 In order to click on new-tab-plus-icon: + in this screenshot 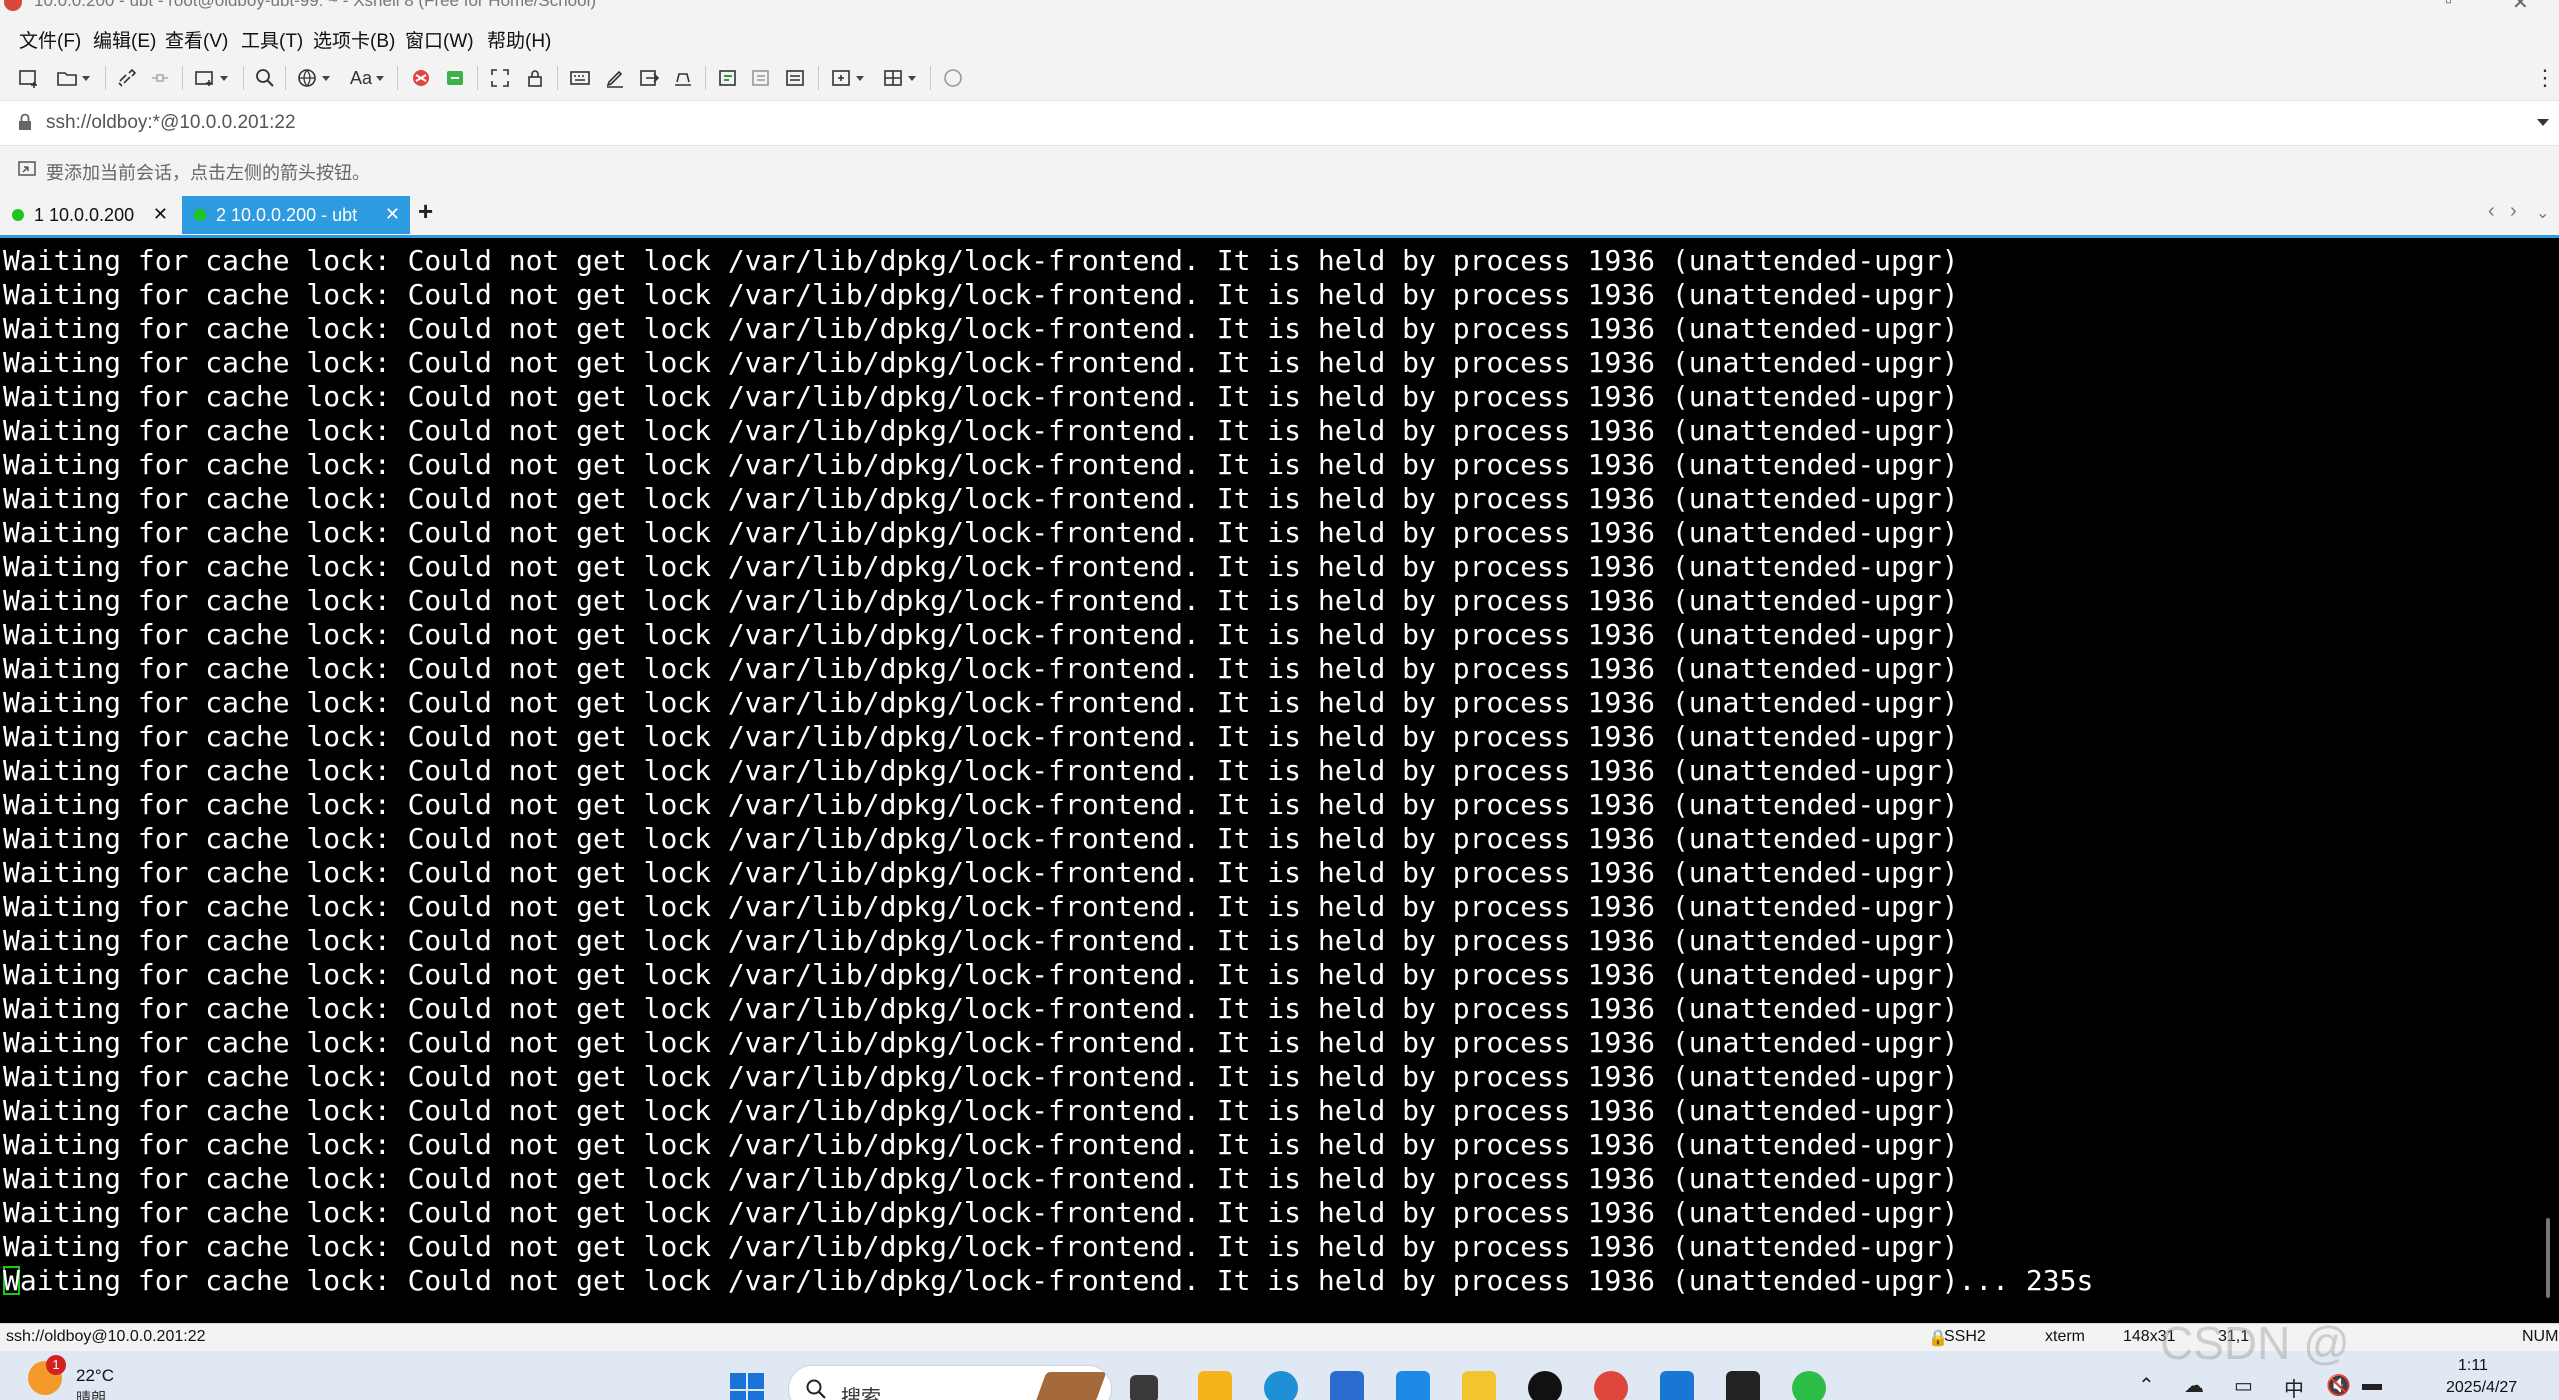, I will do `click(425, 211)`.